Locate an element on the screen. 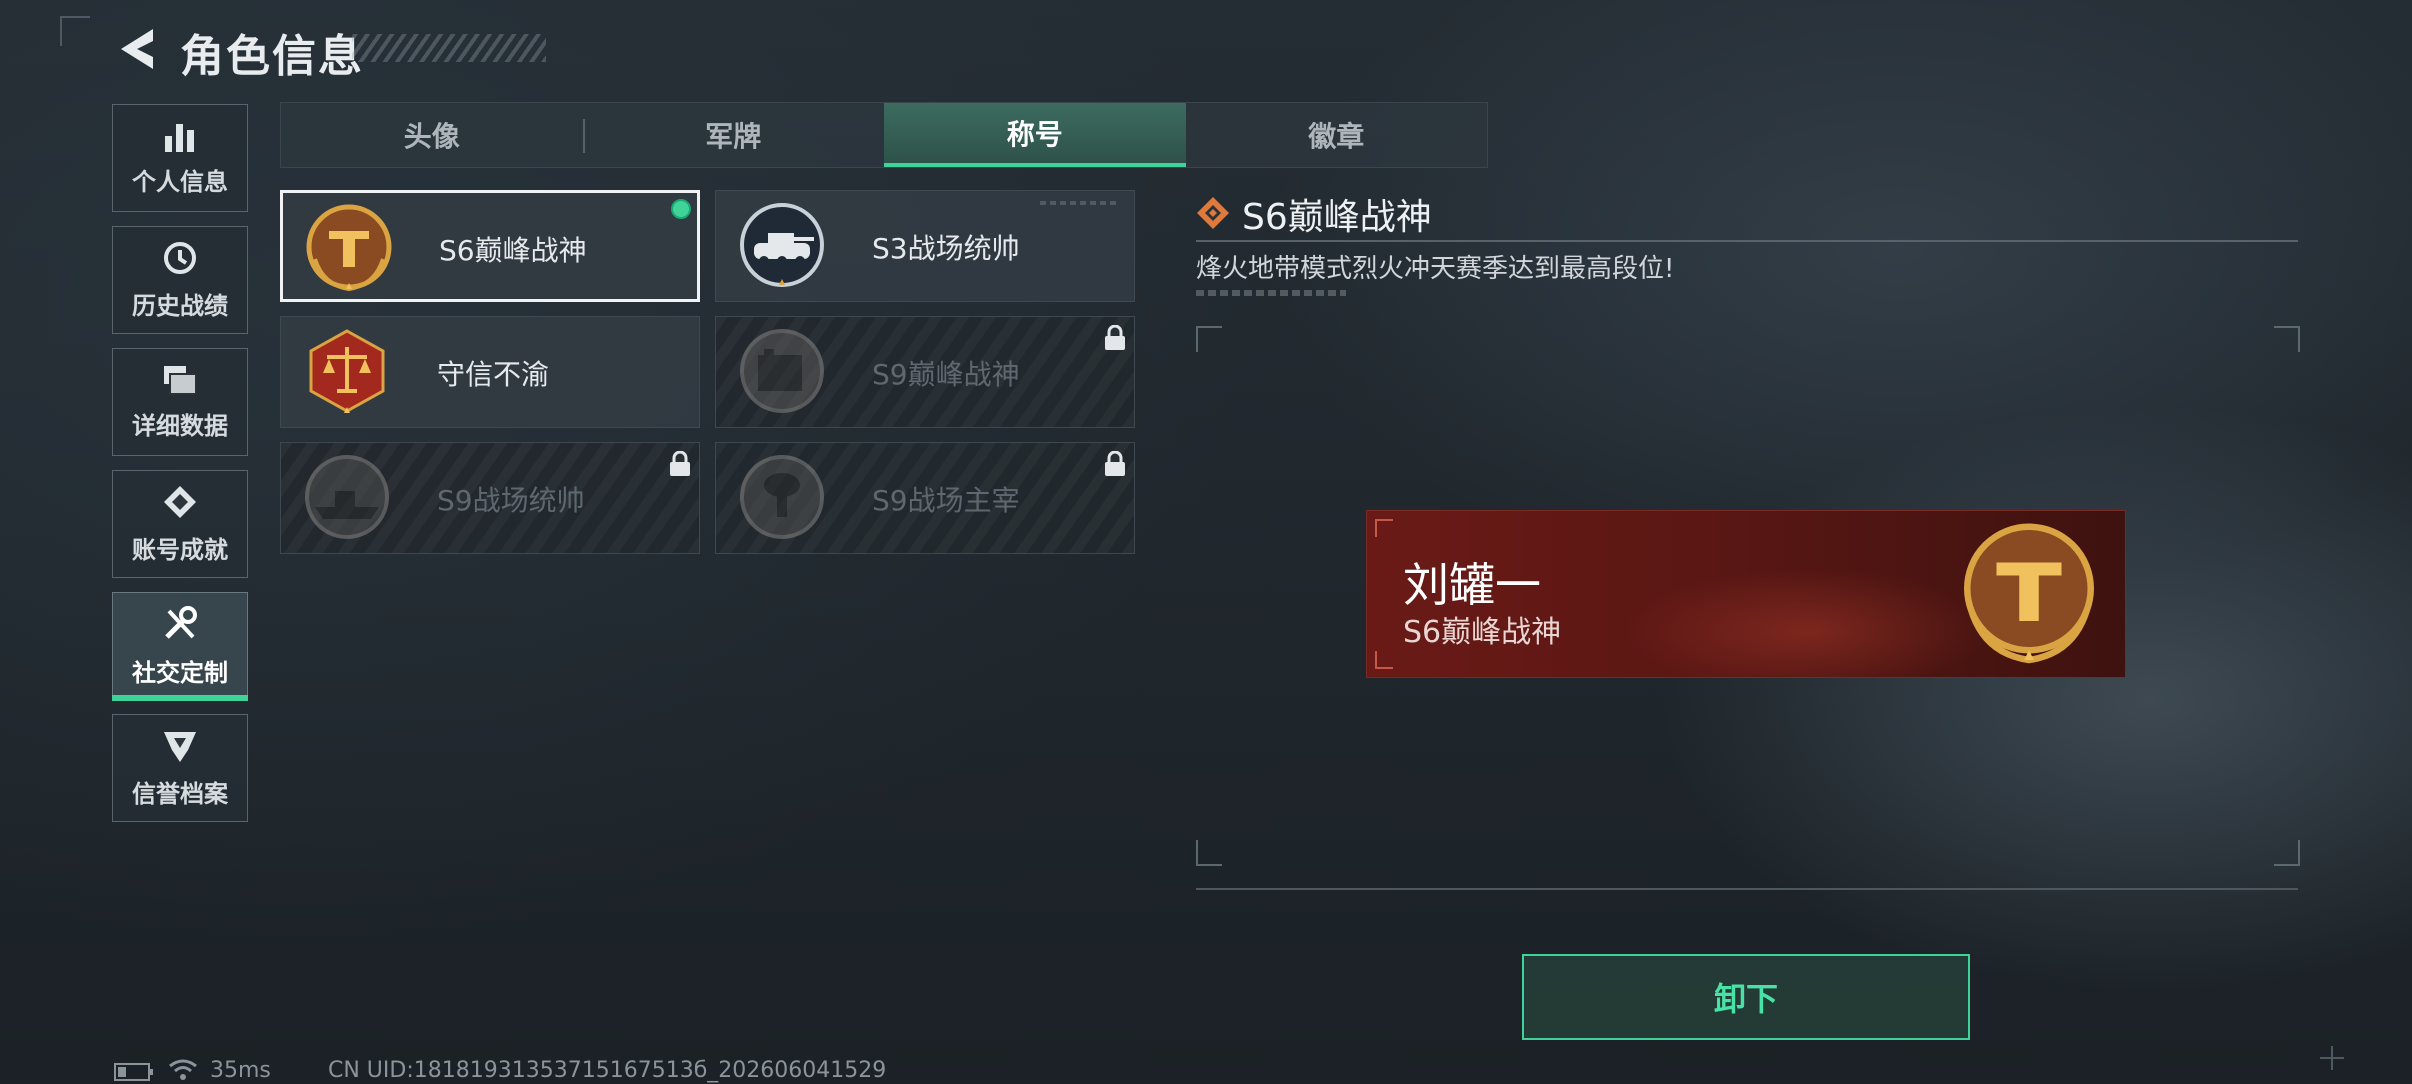 The height and width of the screenshot is (1084, 2412). tank-emblem is located at coordinates (782, 245).